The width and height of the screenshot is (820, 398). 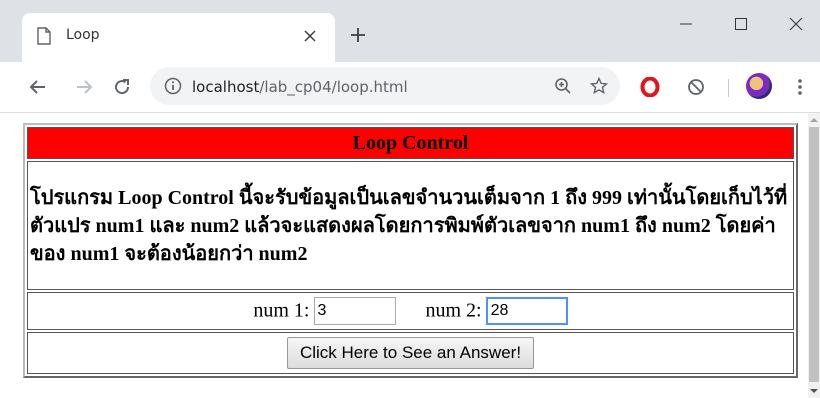 What do you see at coordinates (796, 24) in the screenshot?
I see `close-window-icon` at bounding box center [796, 24].